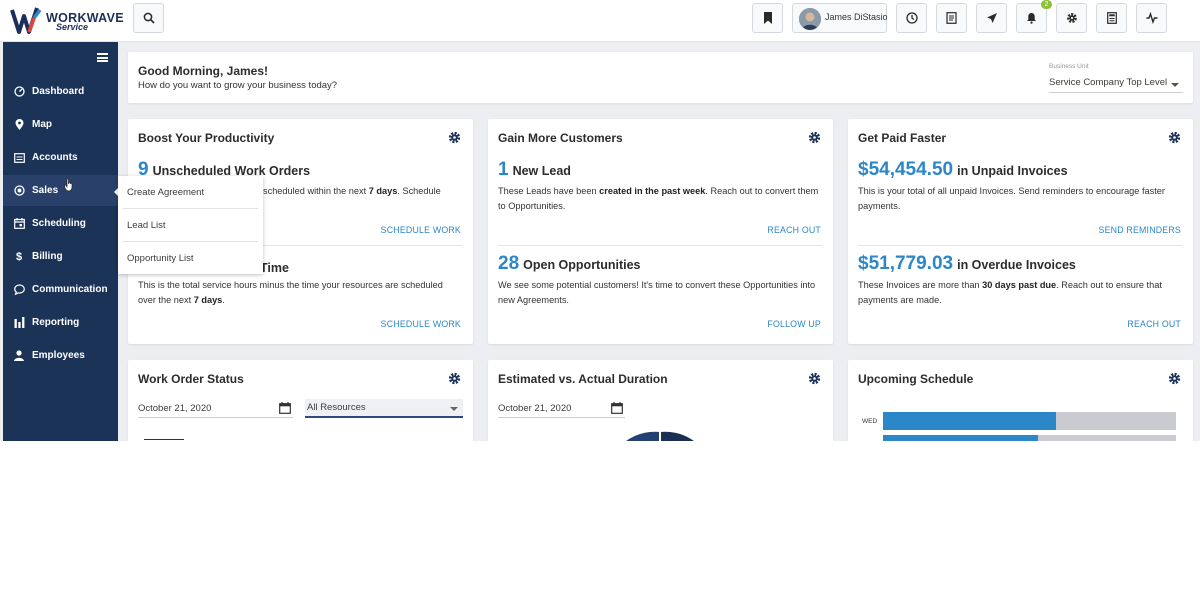 The height and width of the screenshot is (600, 1200). I want to click on bookmark-icon, so click(767, 18).